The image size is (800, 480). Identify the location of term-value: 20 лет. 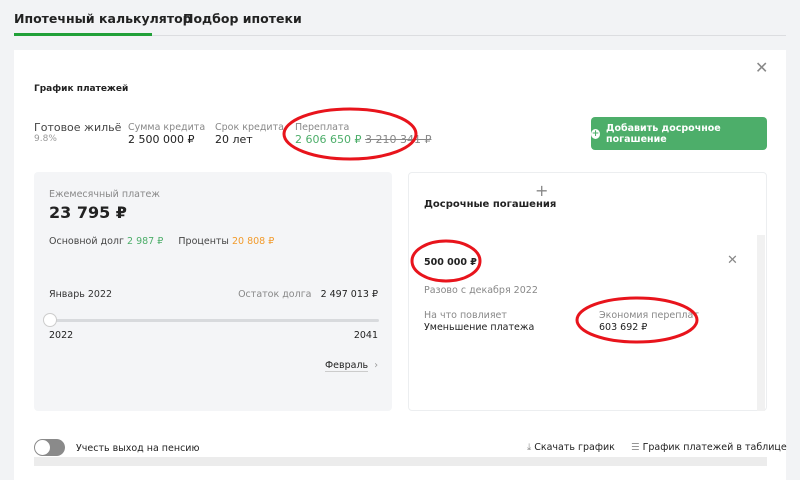
(234, 139).